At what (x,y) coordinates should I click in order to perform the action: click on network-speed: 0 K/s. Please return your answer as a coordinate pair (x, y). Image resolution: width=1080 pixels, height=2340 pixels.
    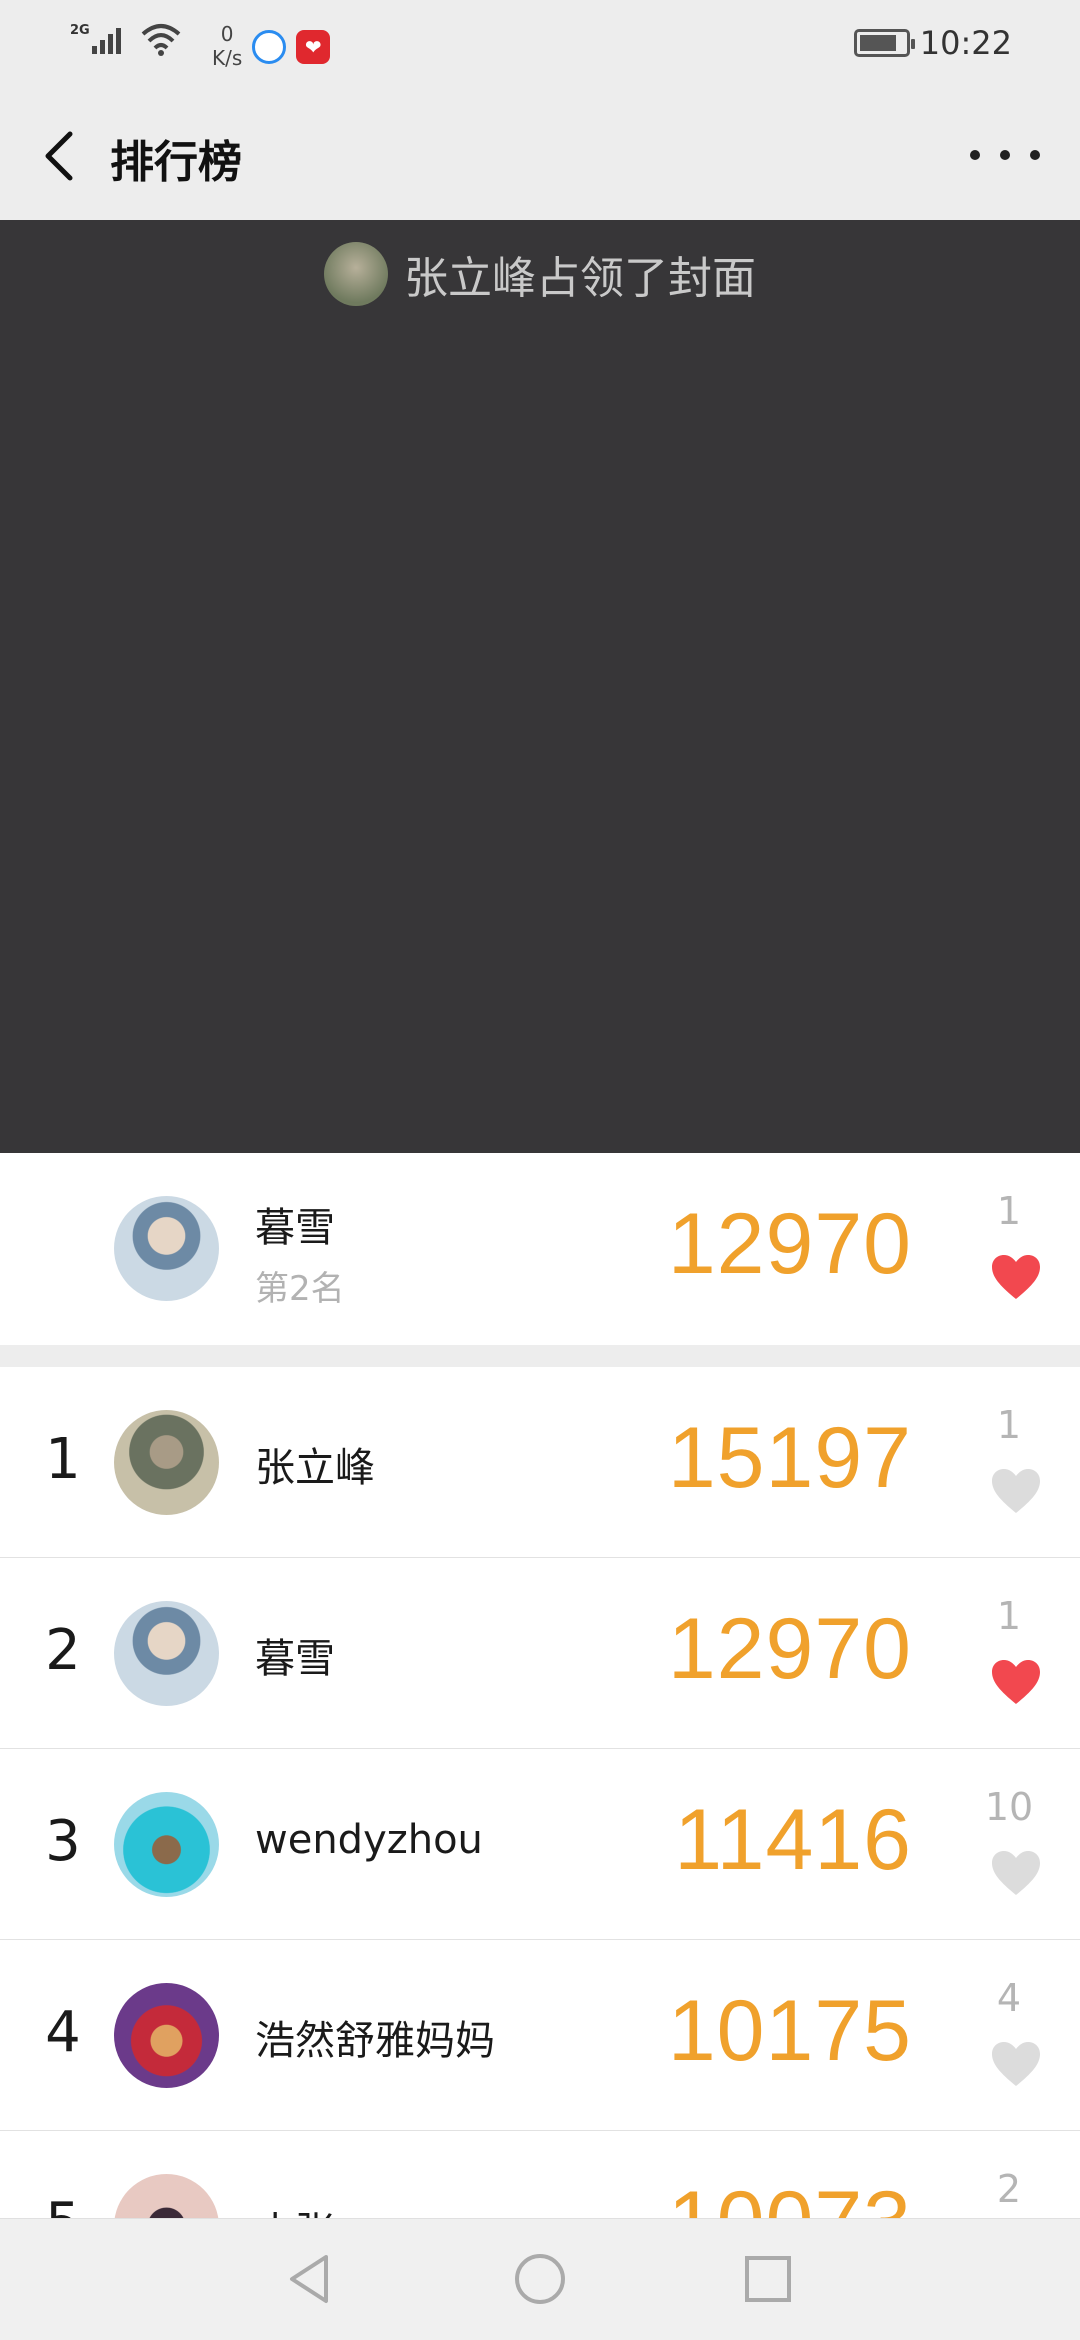
    Looking at the image, I should click on (227, 46).